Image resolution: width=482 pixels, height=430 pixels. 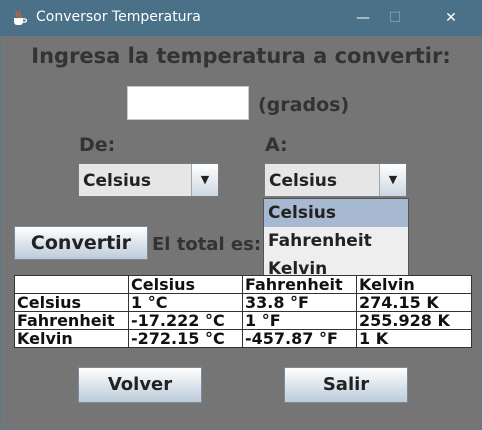 What do you see at coordinates (276, 145) in the screenshot?
I see `to-label: A:` at bounding box center [276, 145].